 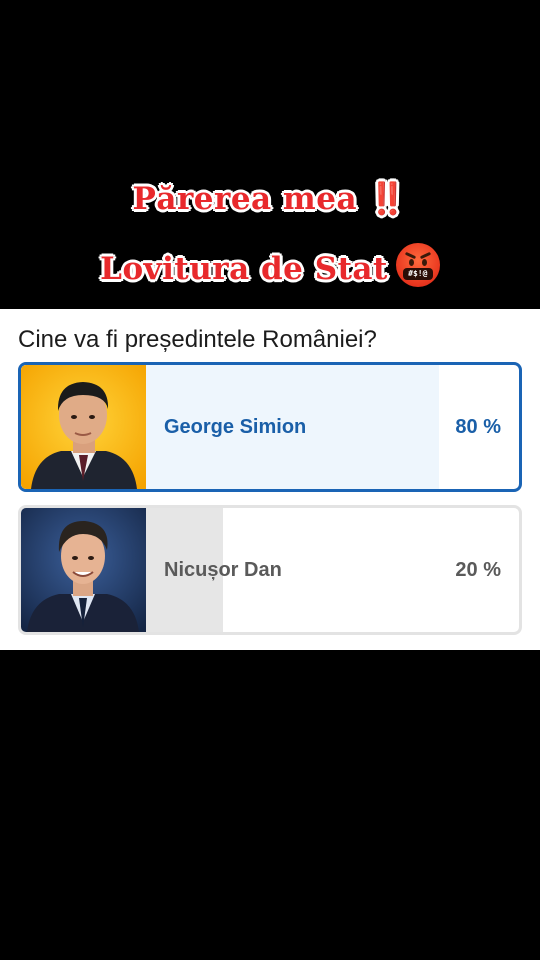 I want to click on poll-option-george-simion: George Simion 80 %, so click(x=270, y=427).